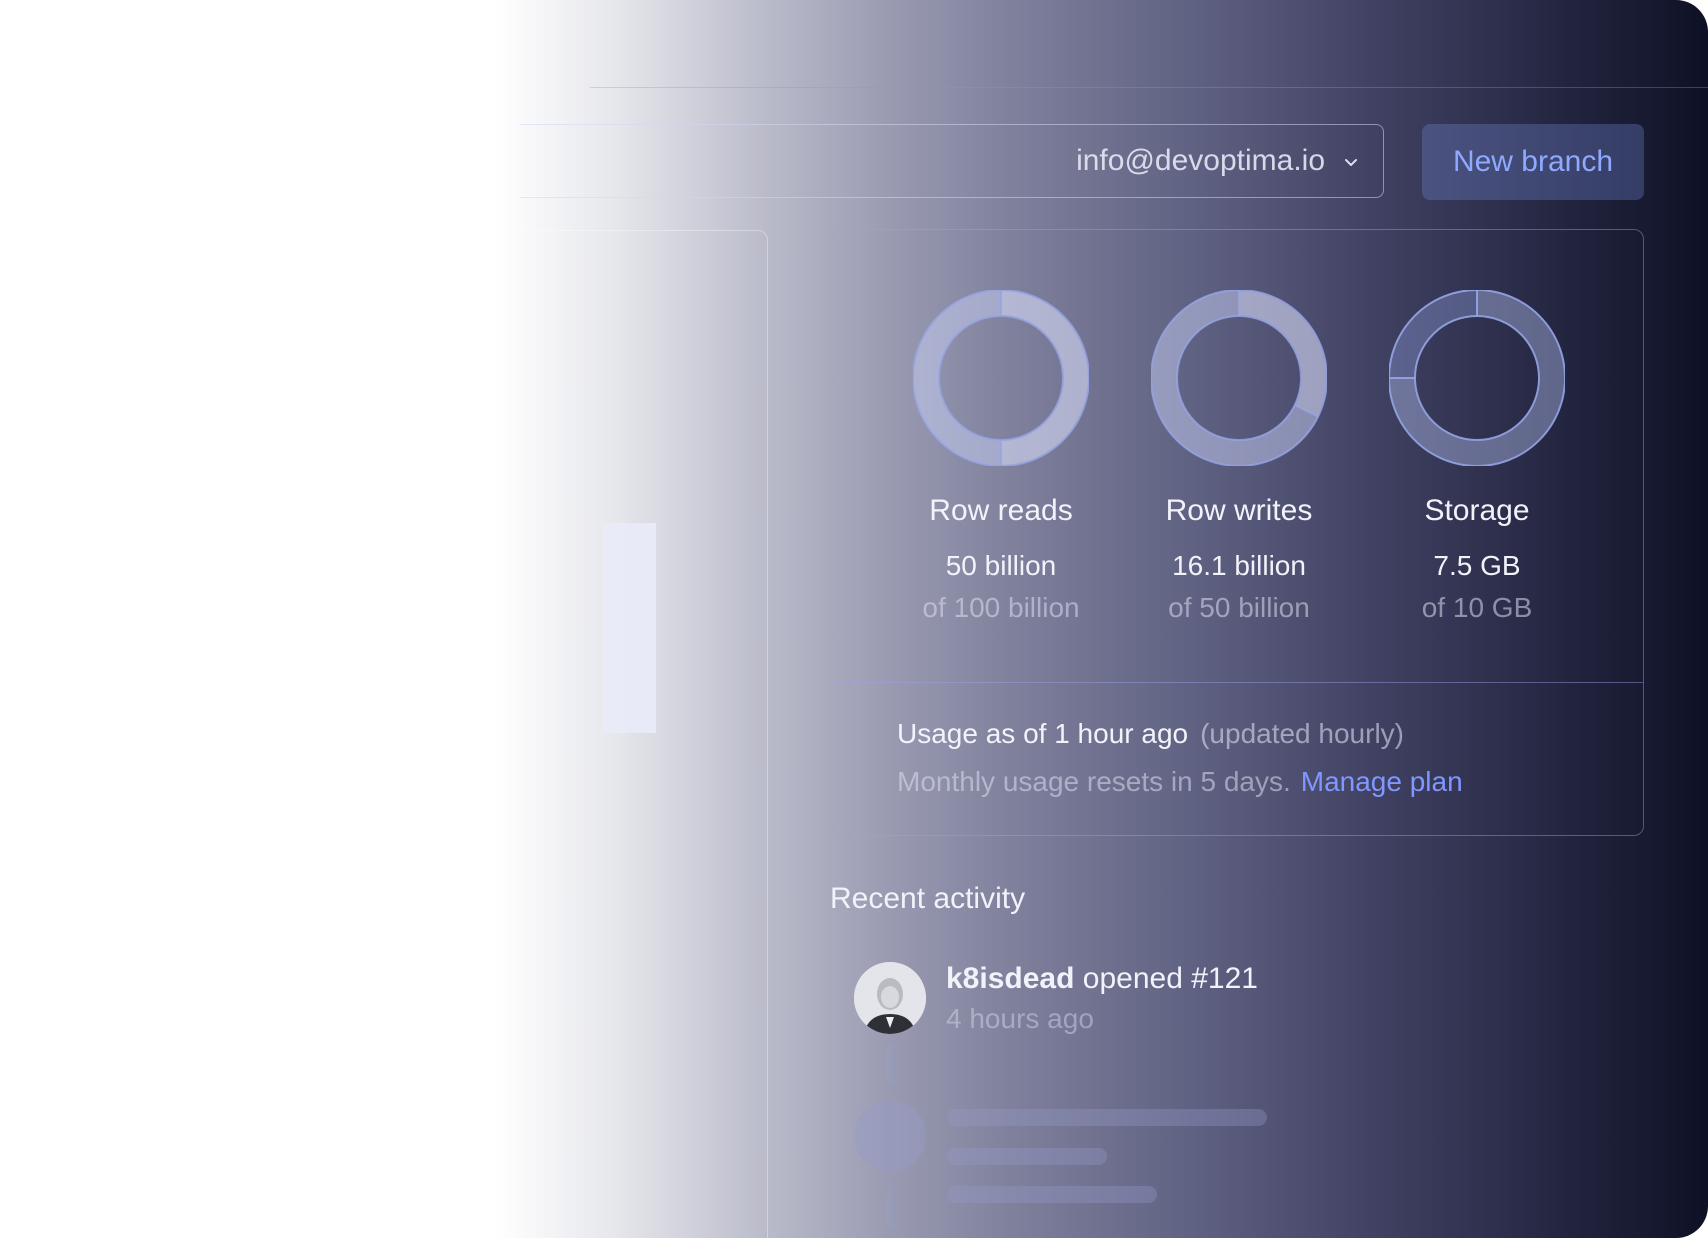  What do you see at coordinates (1477, 378) in the screenshot?
I see `storage-gauge` at bounding box center [1477, 378].